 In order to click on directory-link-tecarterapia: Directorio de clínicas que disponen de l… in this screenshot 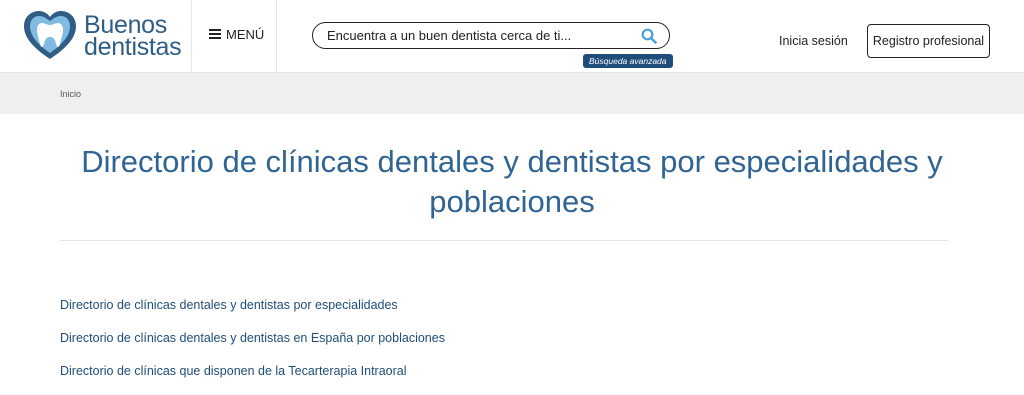, I will do `click(233, 371)`.